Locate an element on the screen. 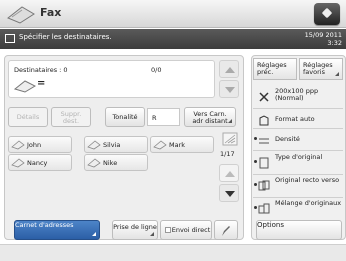 The height and width of the screenshot is (261, 346). setting-duplex: Original recto verso is located at coordinates (298, 186).